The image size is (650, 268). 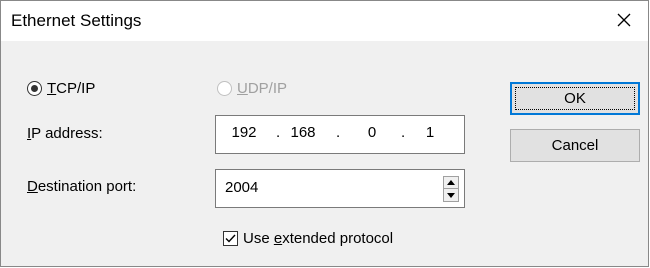 What do you see at coordinates (318, 238) in the screenshot?
I see `extended-protocol-label: Use extended protocol` at bounding box center [318, 238].